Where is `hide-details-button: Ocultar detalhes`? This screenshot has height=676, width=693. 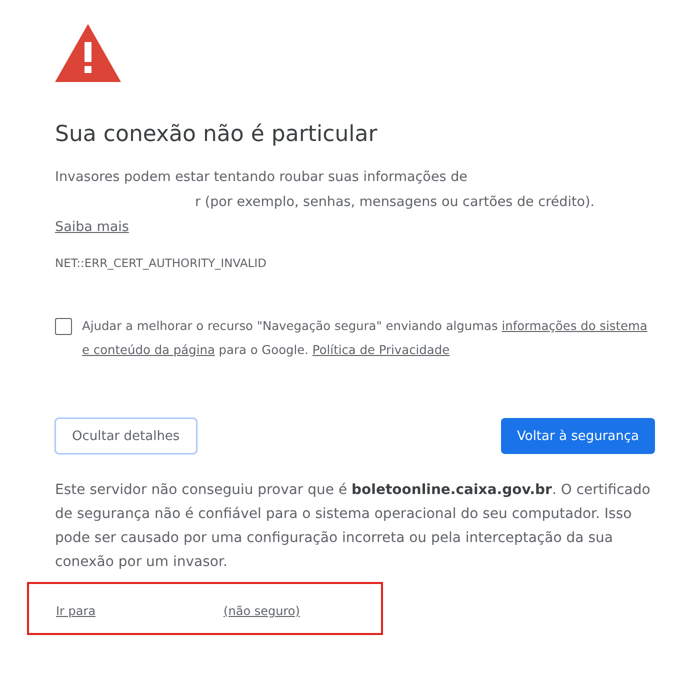
hide-details-button: Ocultar detalhes is located at coordinates (126, 436).